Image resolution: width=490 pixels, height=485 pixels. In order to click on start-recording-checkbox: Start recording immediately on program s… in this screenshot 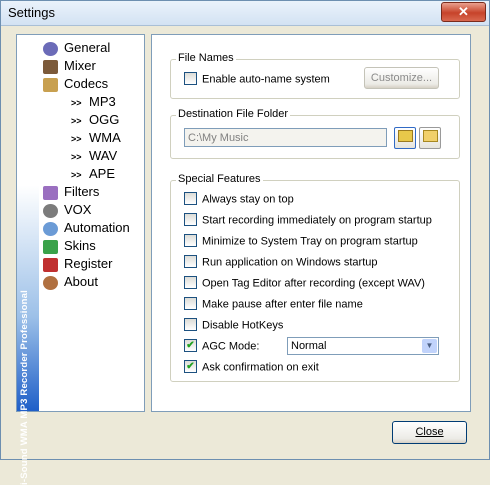, I will do `click(308, 221)`.